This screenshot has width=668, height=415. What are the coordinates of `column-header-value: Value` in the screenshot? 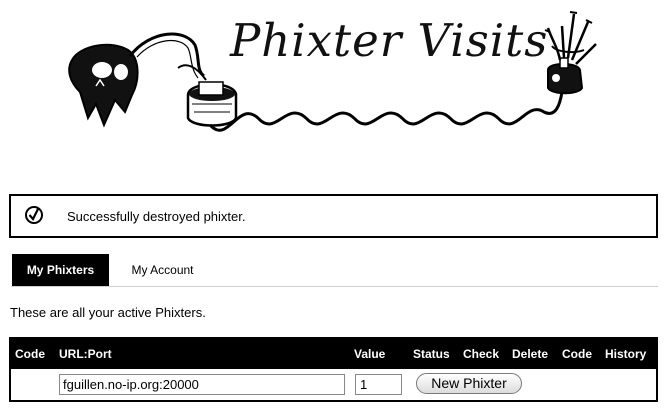 It's located at (370, 354).